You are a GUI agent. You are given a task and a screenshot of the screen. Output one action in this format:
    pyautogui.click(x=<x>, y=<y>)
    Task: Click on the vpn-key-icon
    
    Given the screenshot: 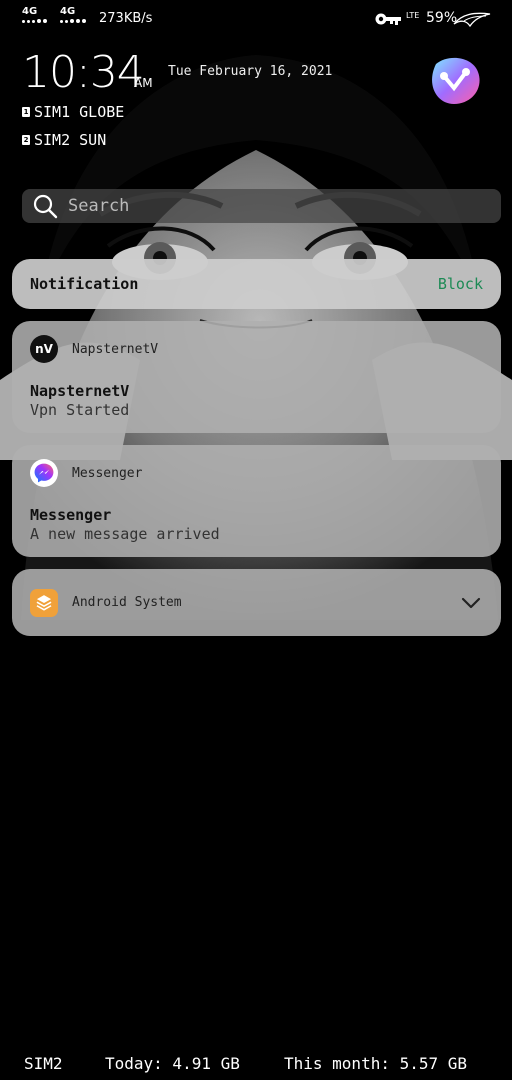 What is the action you would take?
    pyautogui.click(x=388, y=19)
    